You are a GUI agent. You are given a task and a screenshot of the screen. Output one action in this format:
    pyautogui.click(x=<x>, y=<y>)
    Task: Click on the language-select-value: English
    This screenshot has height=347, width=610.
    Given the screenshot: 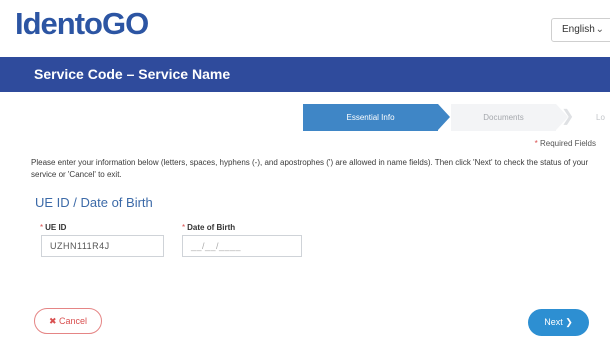 What is the action you would take?
    pyautogui.click(x=578, y=29)
    